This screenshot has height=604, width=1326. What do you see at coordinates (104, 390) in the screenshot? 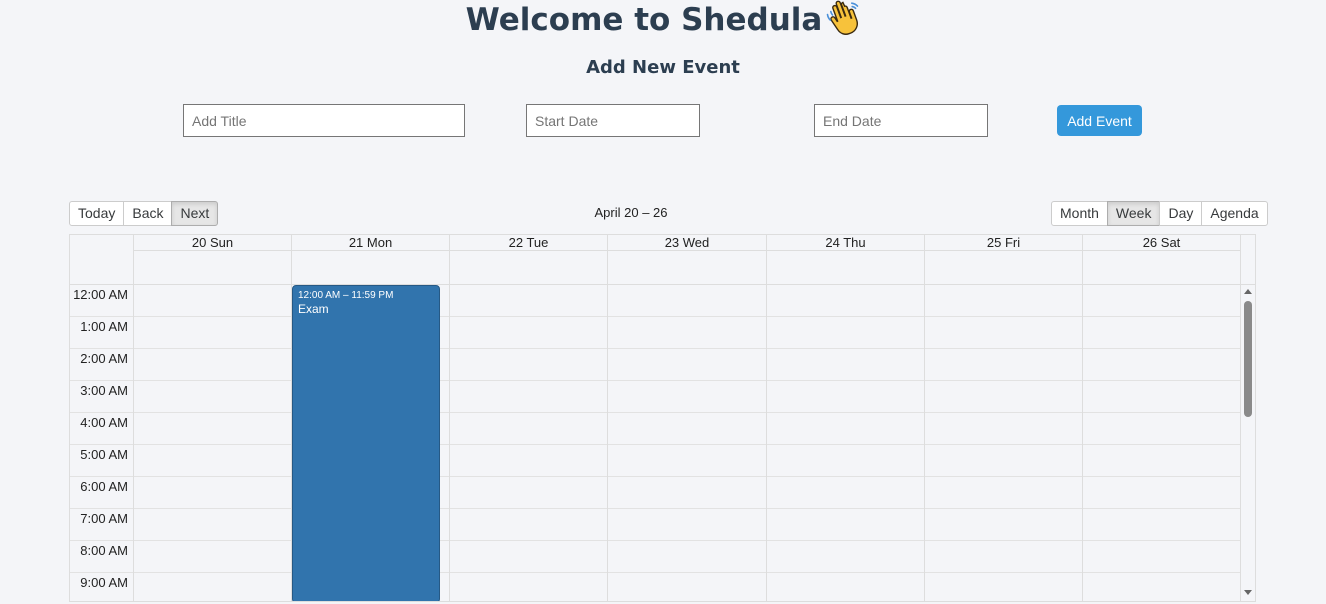
I see `time-label: 3:00 AM` at bounding box center [104, 390].